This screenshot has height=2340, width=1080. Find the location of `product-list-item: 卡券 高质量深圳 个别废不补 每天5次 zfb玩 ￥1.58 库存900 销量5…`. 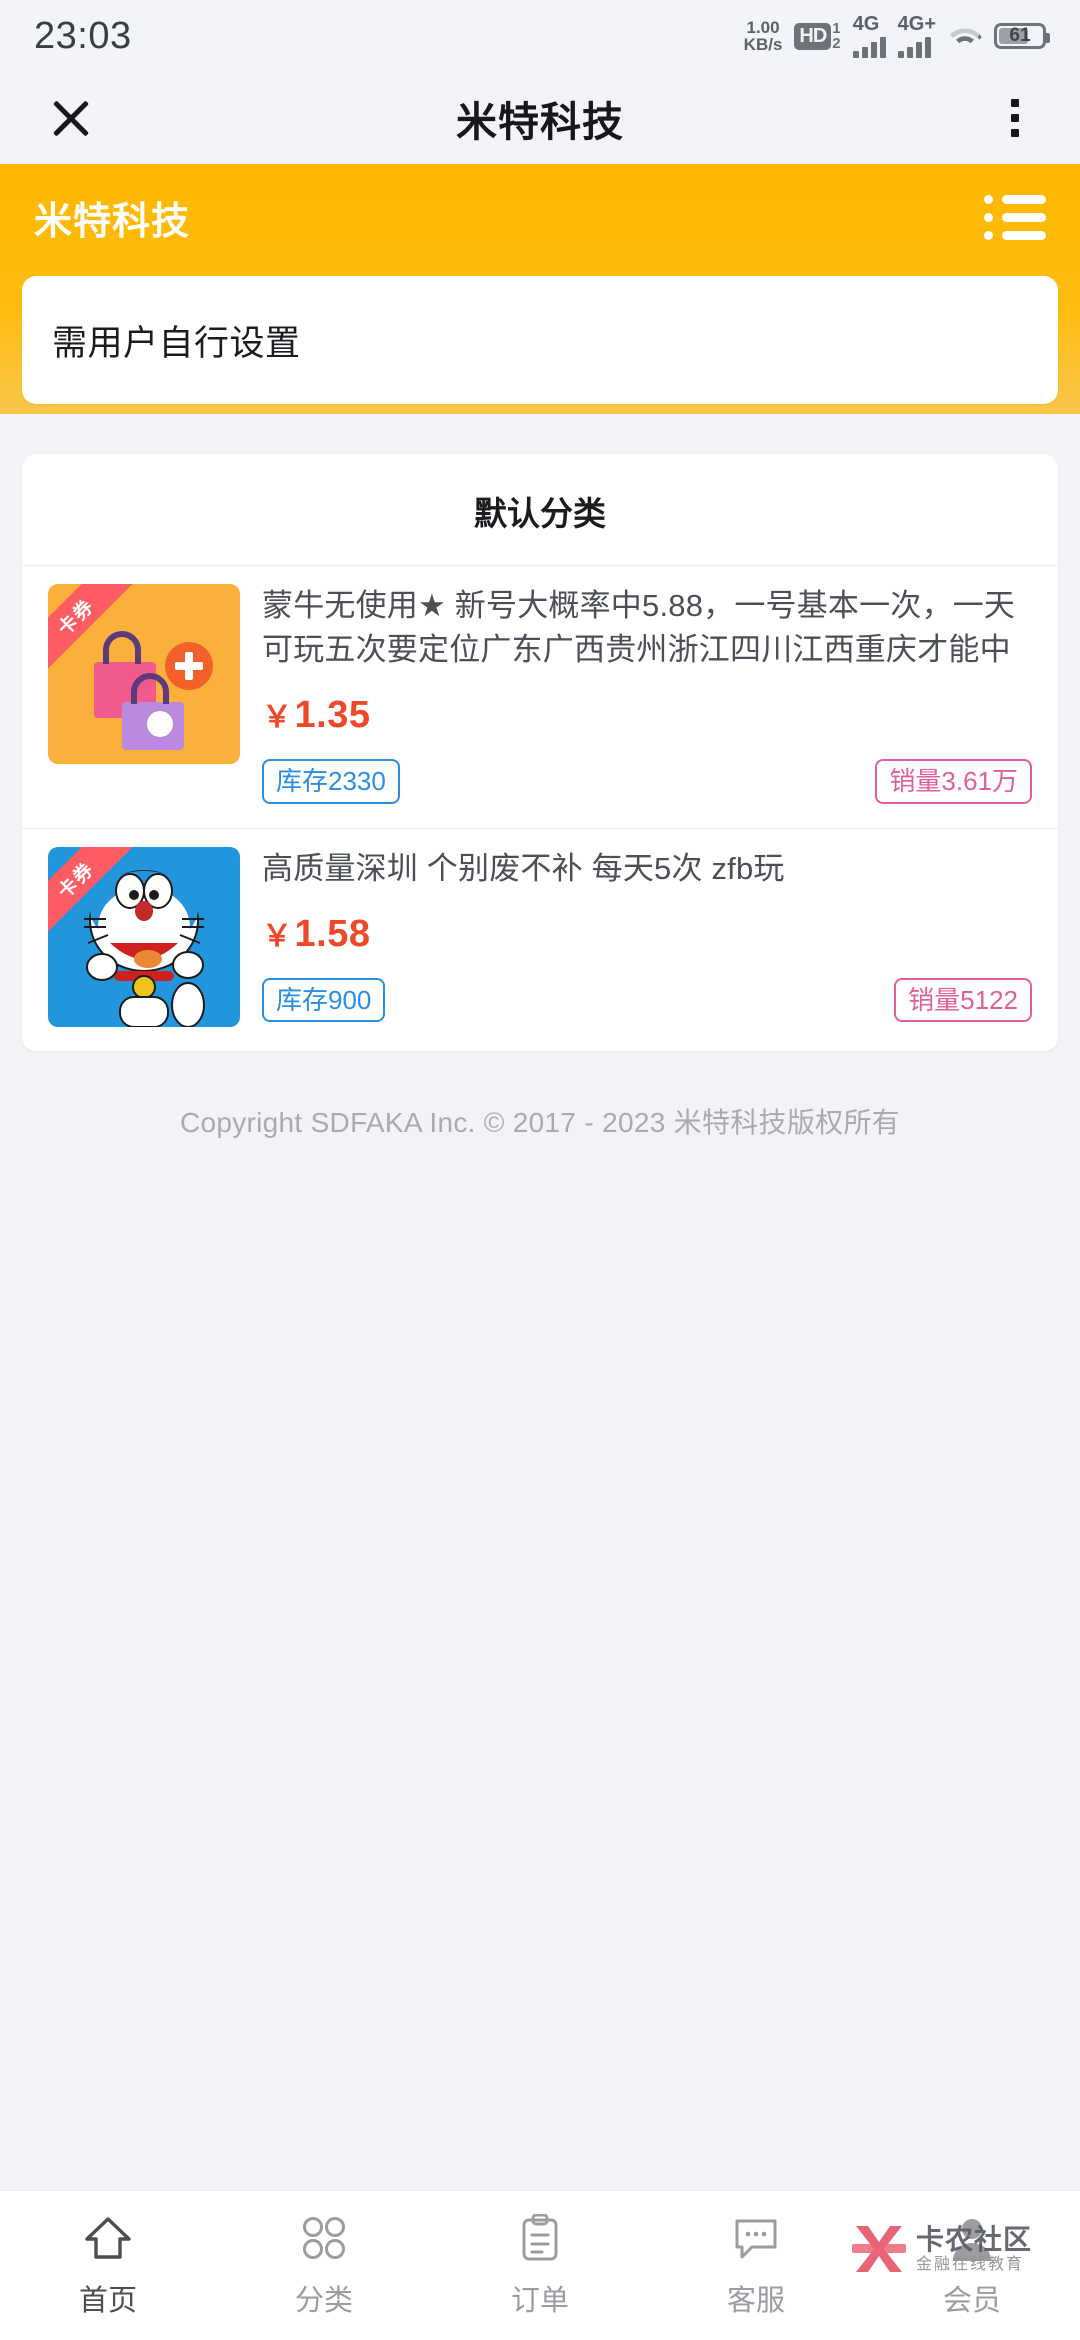

product-list-item: 卡券 高质量深圳 个别废不补 每天5次 zfb玩 ￥1.58 库存900 销量5… is located at coordinates (540, 939).